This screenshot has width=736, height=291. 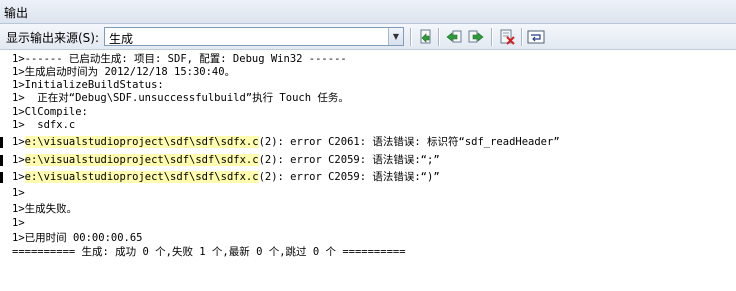 I want to click on output-line: 1> sdfx.c, so click(x=44, y=125).